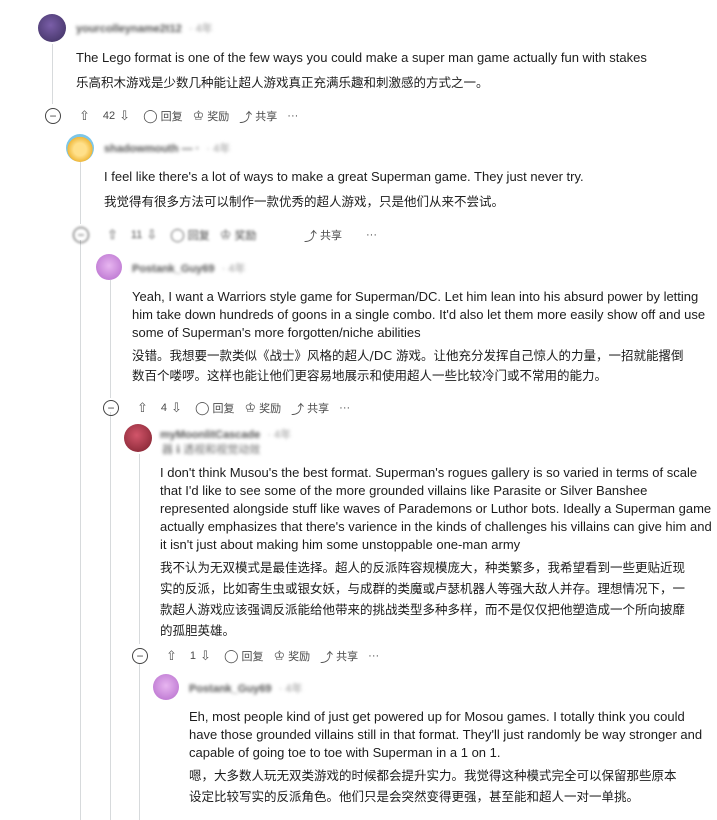 This screenshot has height=820, width=717. I want to click on username: myMoonlitCascade, so click(210, 435).